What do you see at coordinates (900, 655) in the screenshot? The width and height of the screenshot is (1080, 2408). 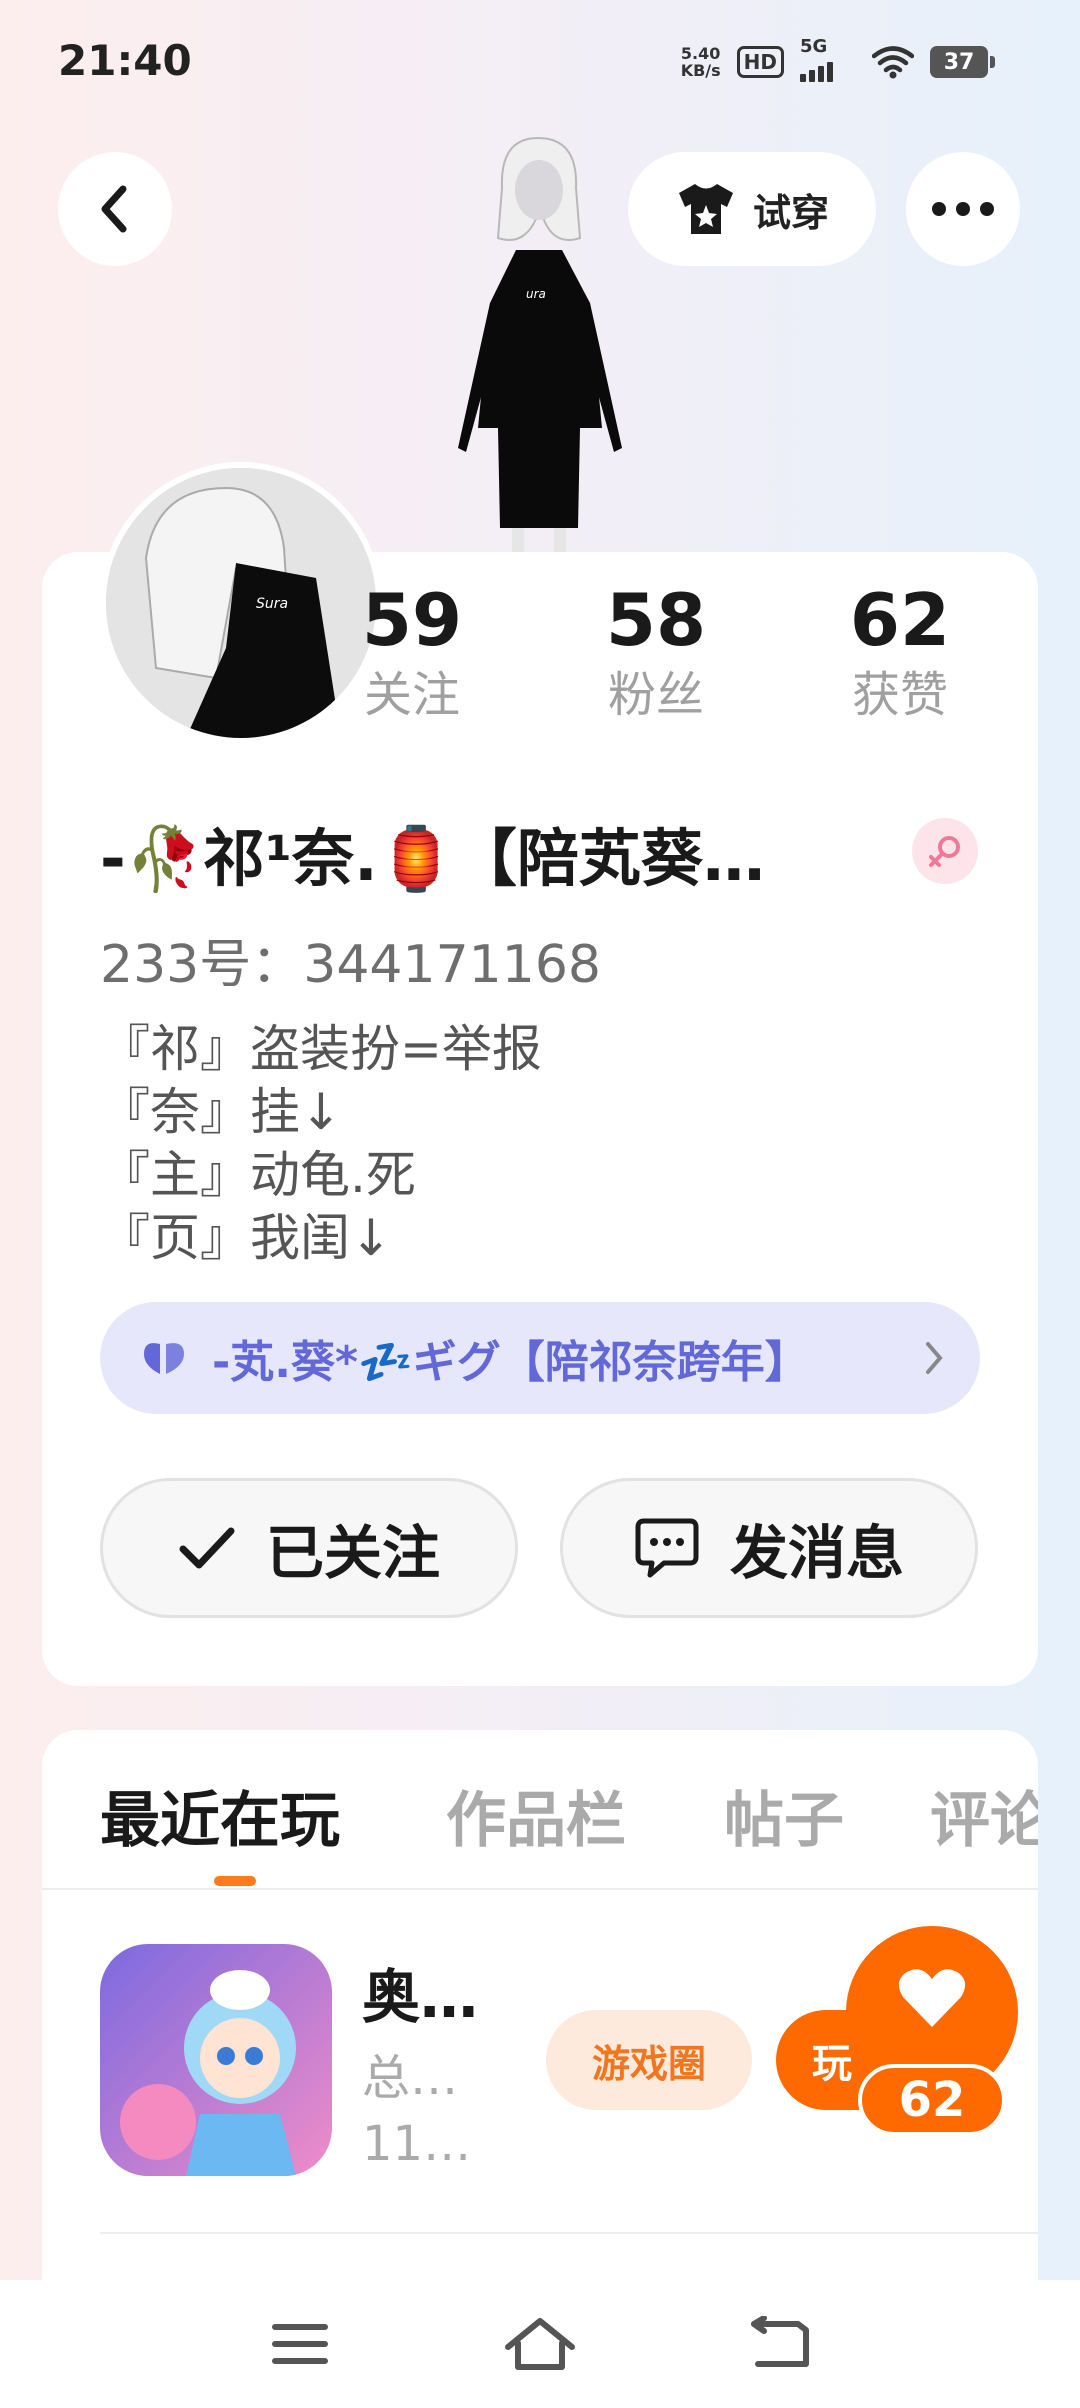 I see `stat-likes: 62 获赞` at bounding box center [900, 655].